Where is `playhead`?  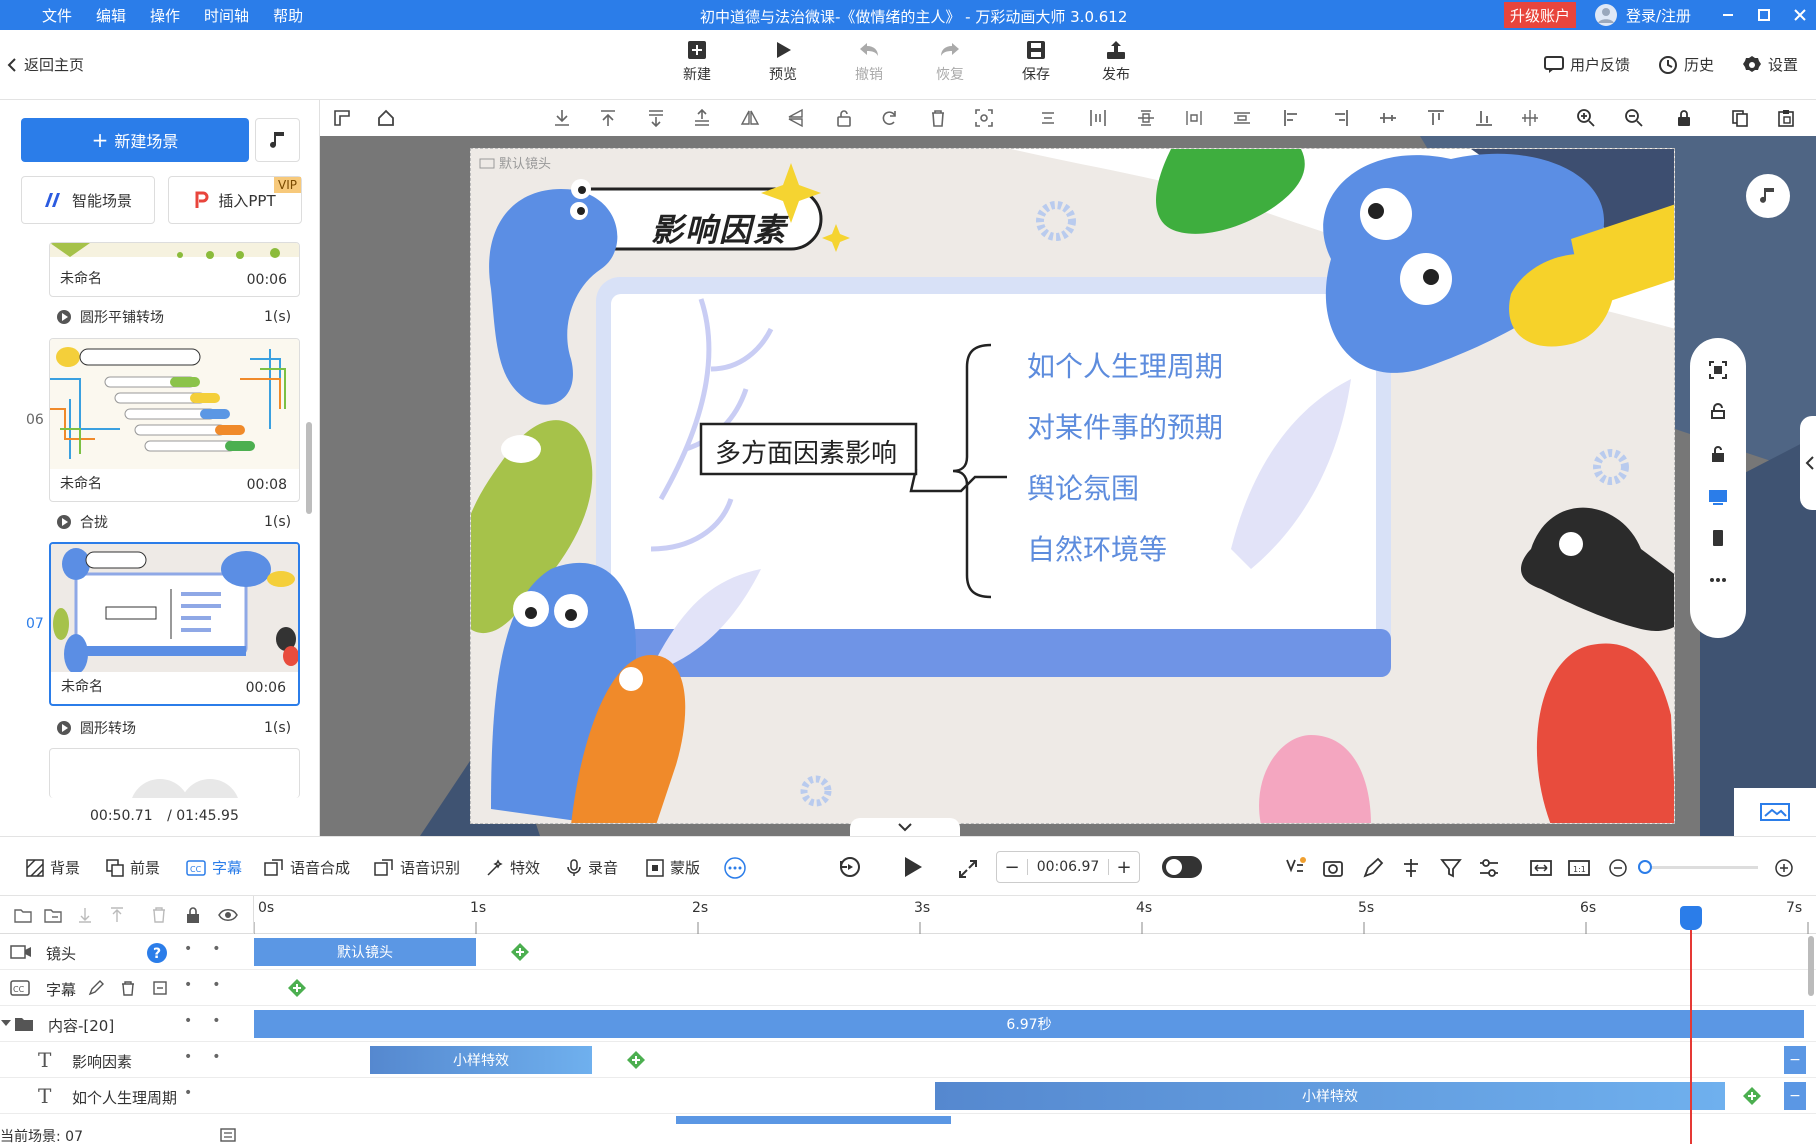
playhead is located at coordinates (1691, 1025).